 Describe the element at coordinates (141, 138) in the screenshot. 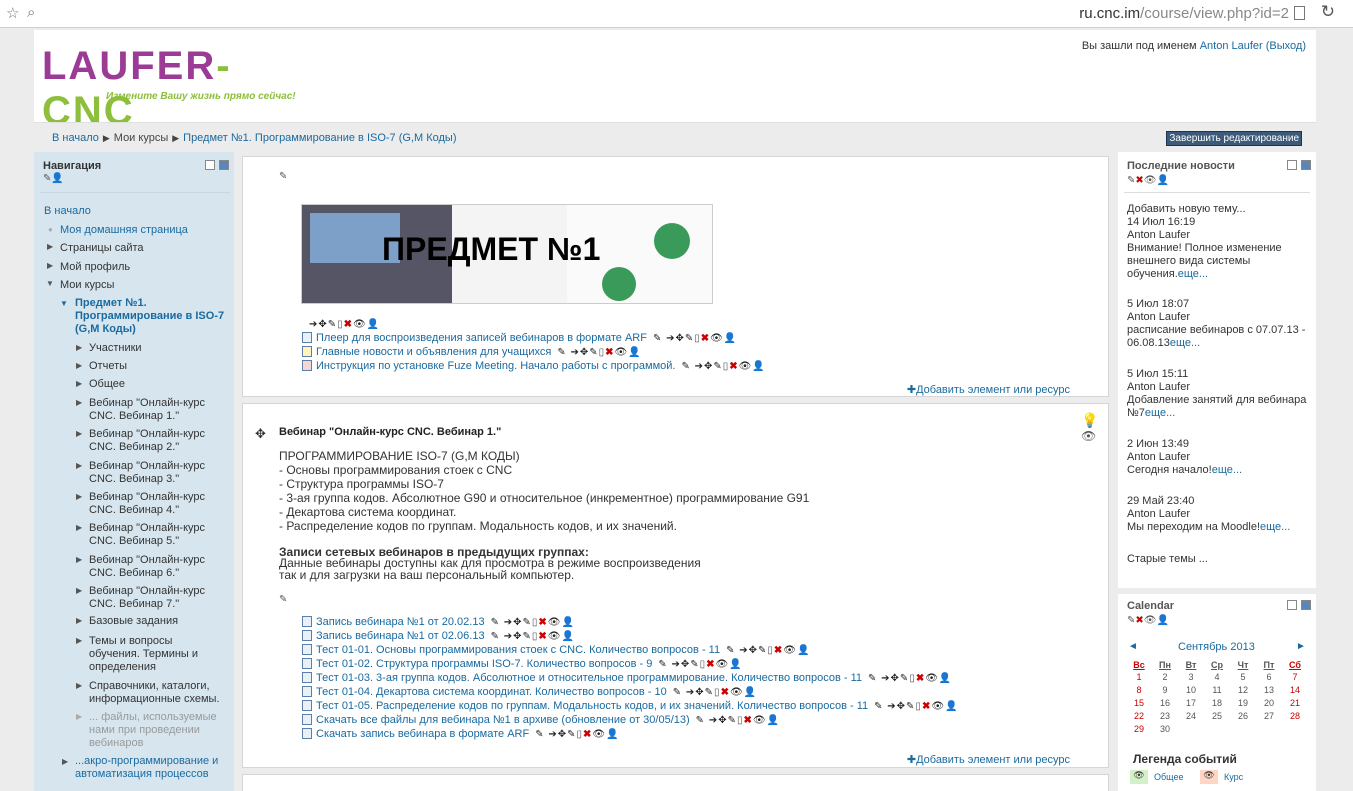

I see `breadcrumb-my-courses: Мои курсы` at that location.